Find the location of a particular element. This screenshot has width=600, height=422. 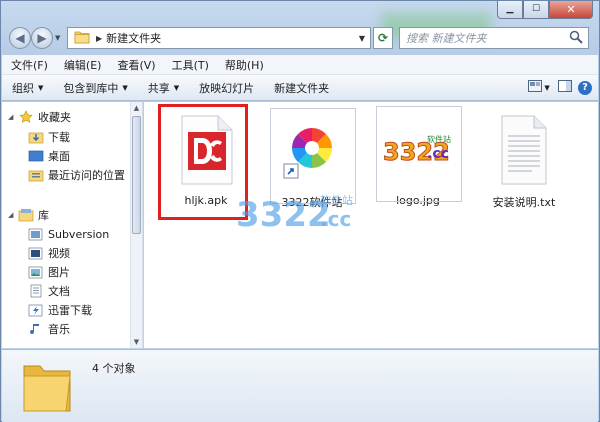

menu-view: 查看(V) is located at coordinates (136, 65).